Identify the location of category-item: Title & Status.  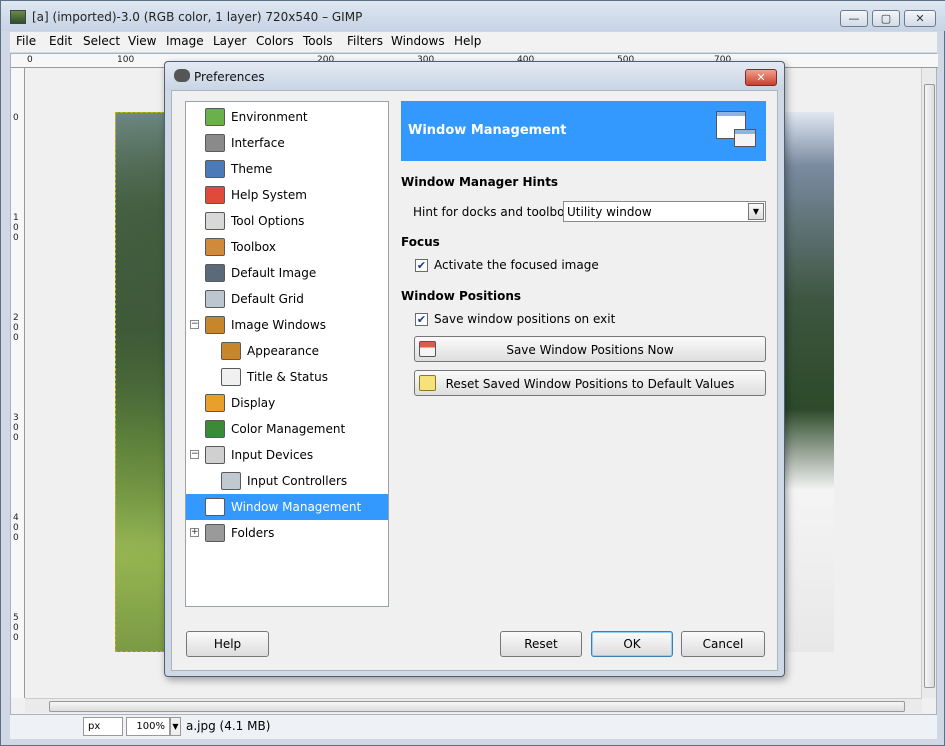
(287, 377).